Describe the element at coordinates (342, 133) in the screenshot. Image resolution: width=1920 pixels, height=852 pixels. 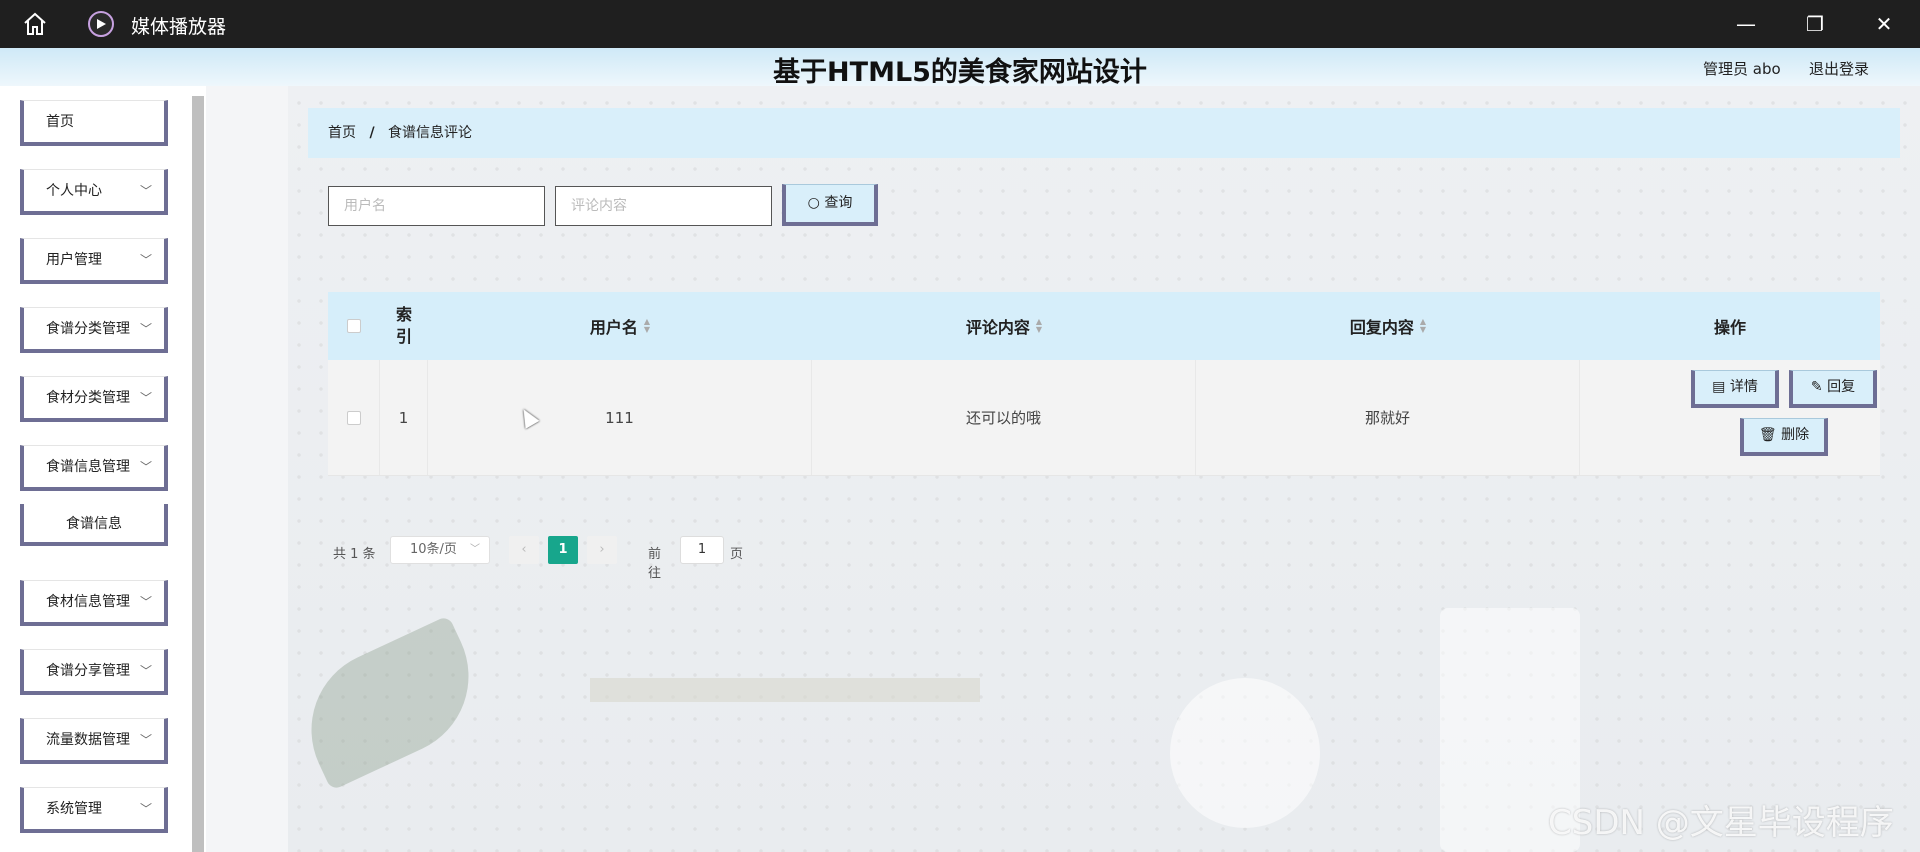
I see `breadcrumb-home: 首页` at that location.